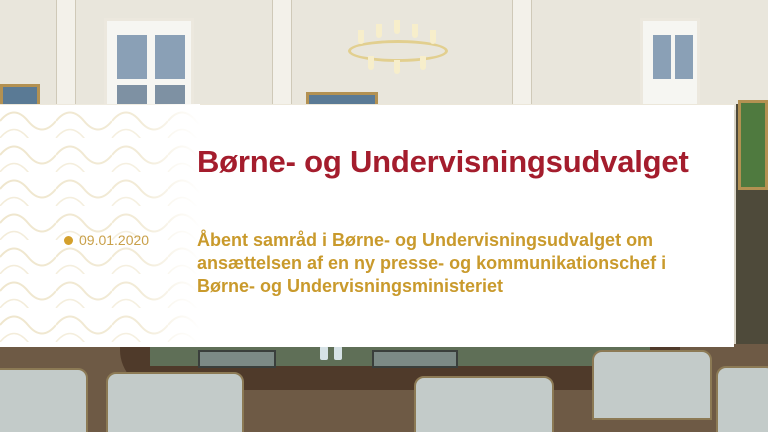 Image resolution: width=768 pixels, height=432 pixels. Describe the element at coordinates (443, 161) in the screenshot. I see `committee-title: Børne- og Undervisningsudvalget` at that location.